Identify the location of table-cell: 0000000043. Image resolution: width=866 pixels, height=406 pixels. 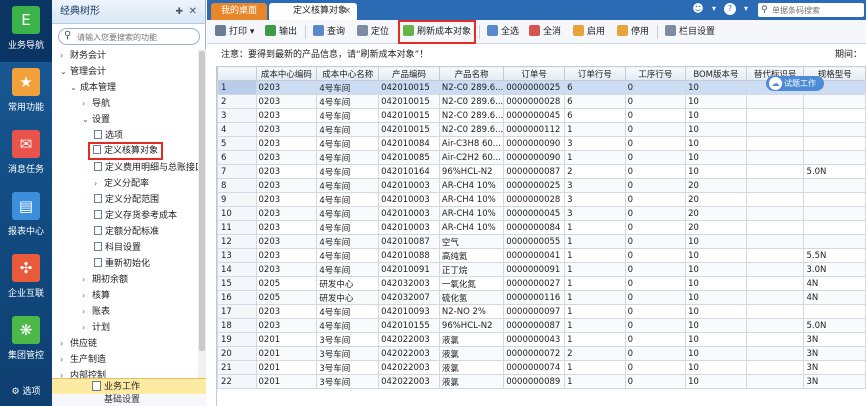
(534, 339).